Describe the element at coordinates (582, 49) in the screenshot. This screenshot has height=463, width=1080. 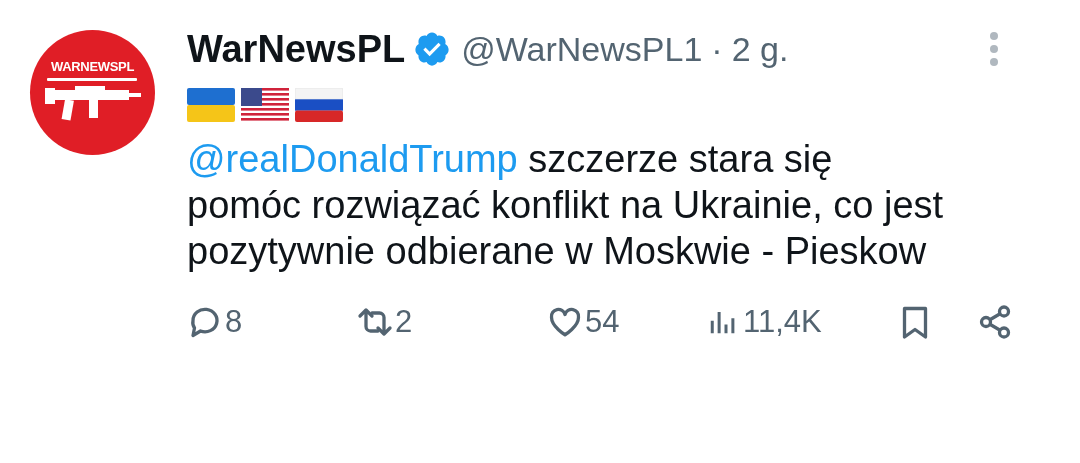
I see `author-handle: @WarNewsPL1` at that location.